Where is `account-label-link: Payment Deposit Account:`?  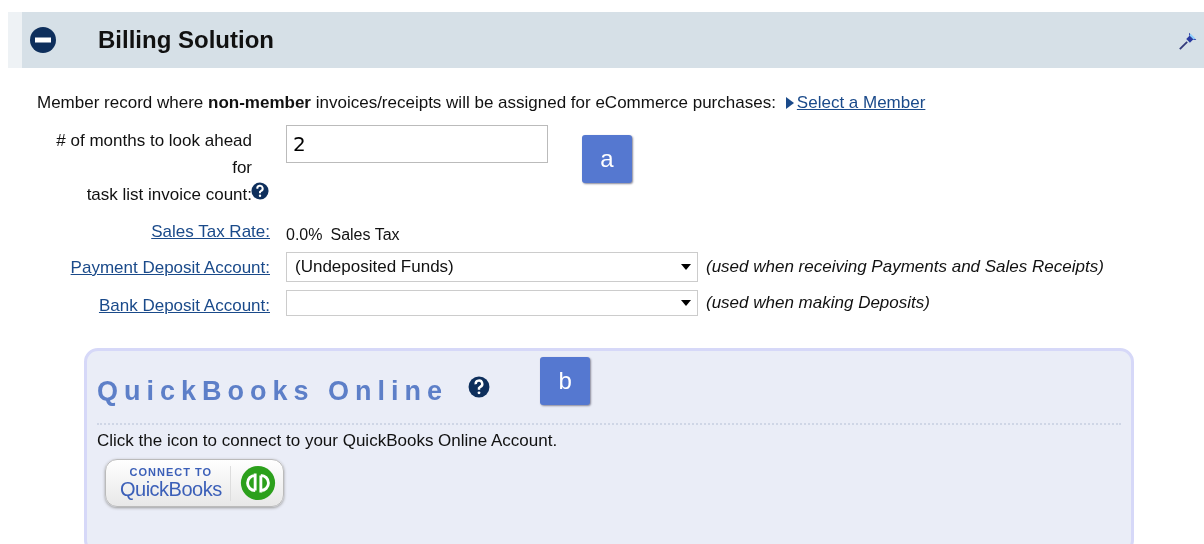 account-label-link: Payment Deposit Account: is located at coordinates (170, 267).